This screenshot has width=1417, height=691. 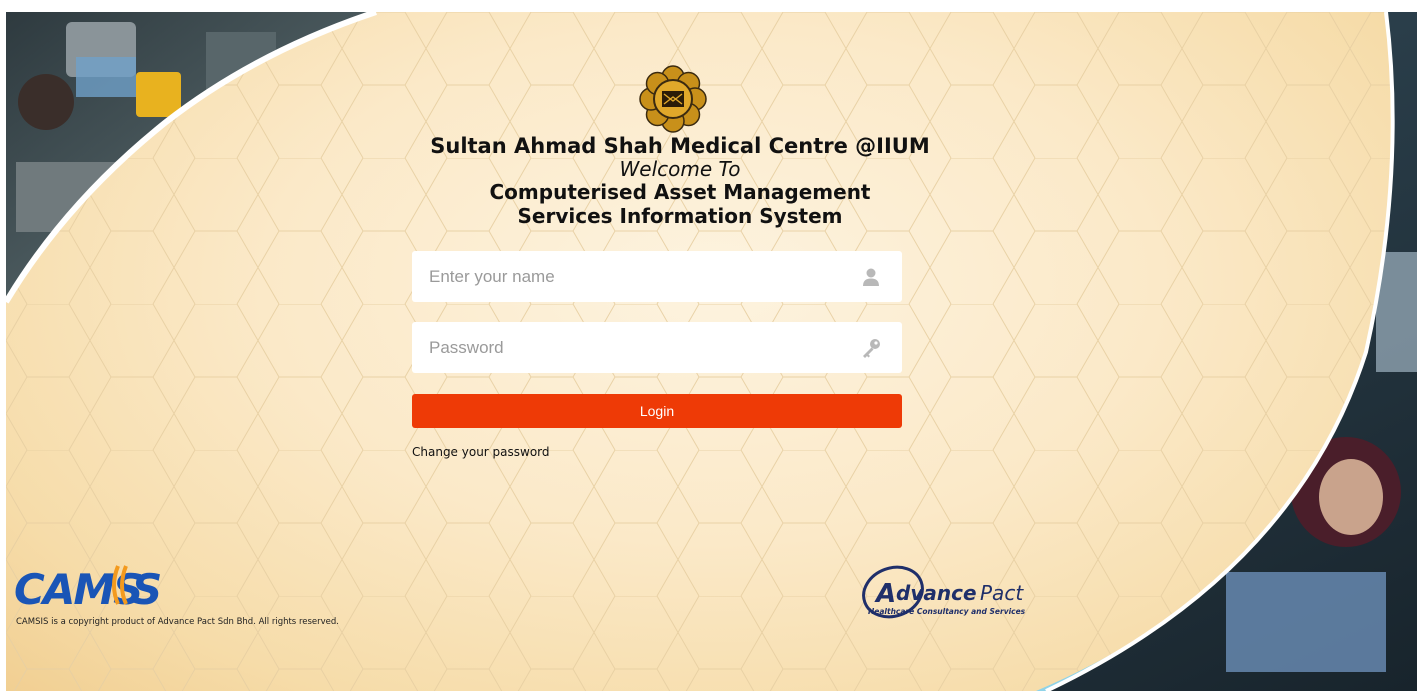 What do you see at coordinates (657, 411) in the screenshot?
I see `login-button: Login` at bounding box center [657, 411].